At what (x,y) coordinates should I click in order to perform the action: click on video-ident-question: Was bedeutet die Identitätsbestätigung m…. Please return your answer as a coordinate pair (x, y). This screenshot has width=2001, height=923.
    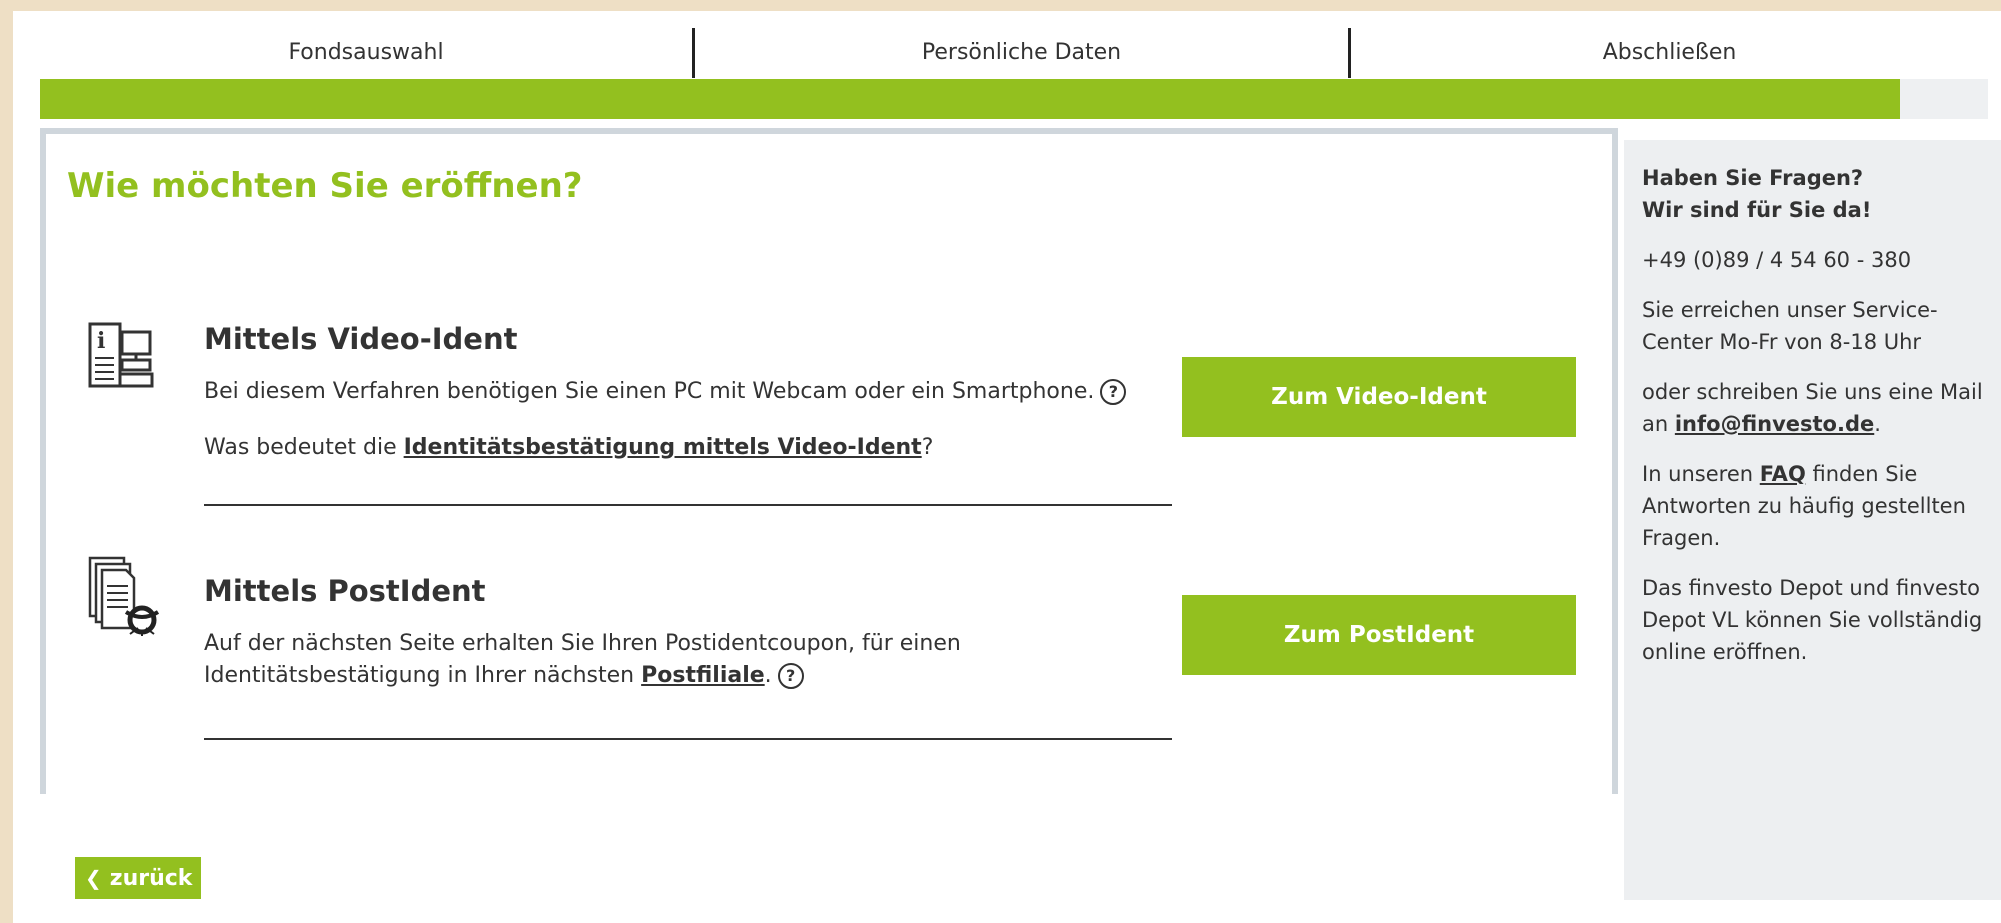
    Looking at the image, I should click on (569, 447).